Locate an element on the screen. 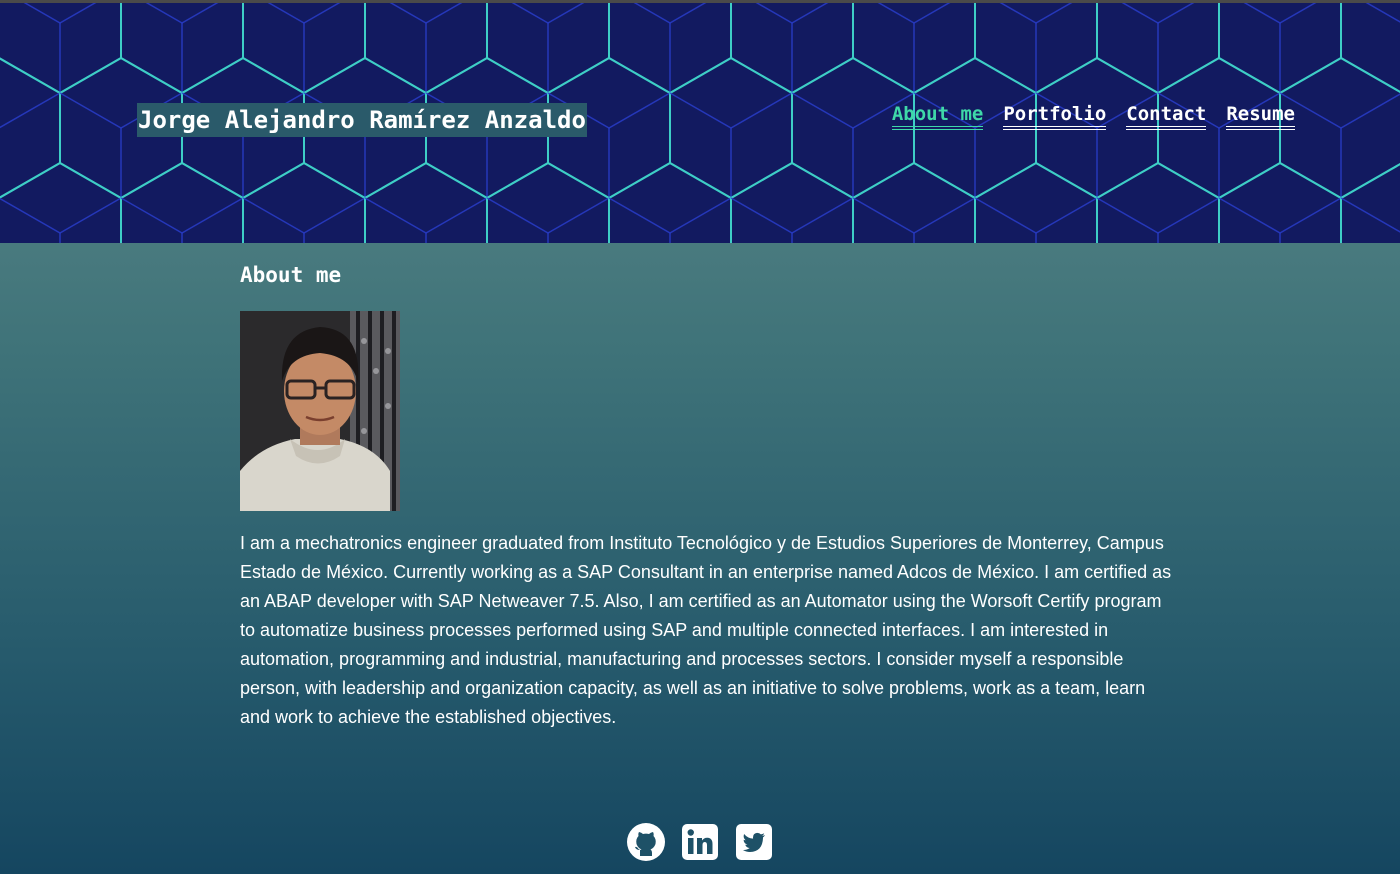 This screenshot has height=874, width=1400. twitter-icon is located at coordinates (754, 842).